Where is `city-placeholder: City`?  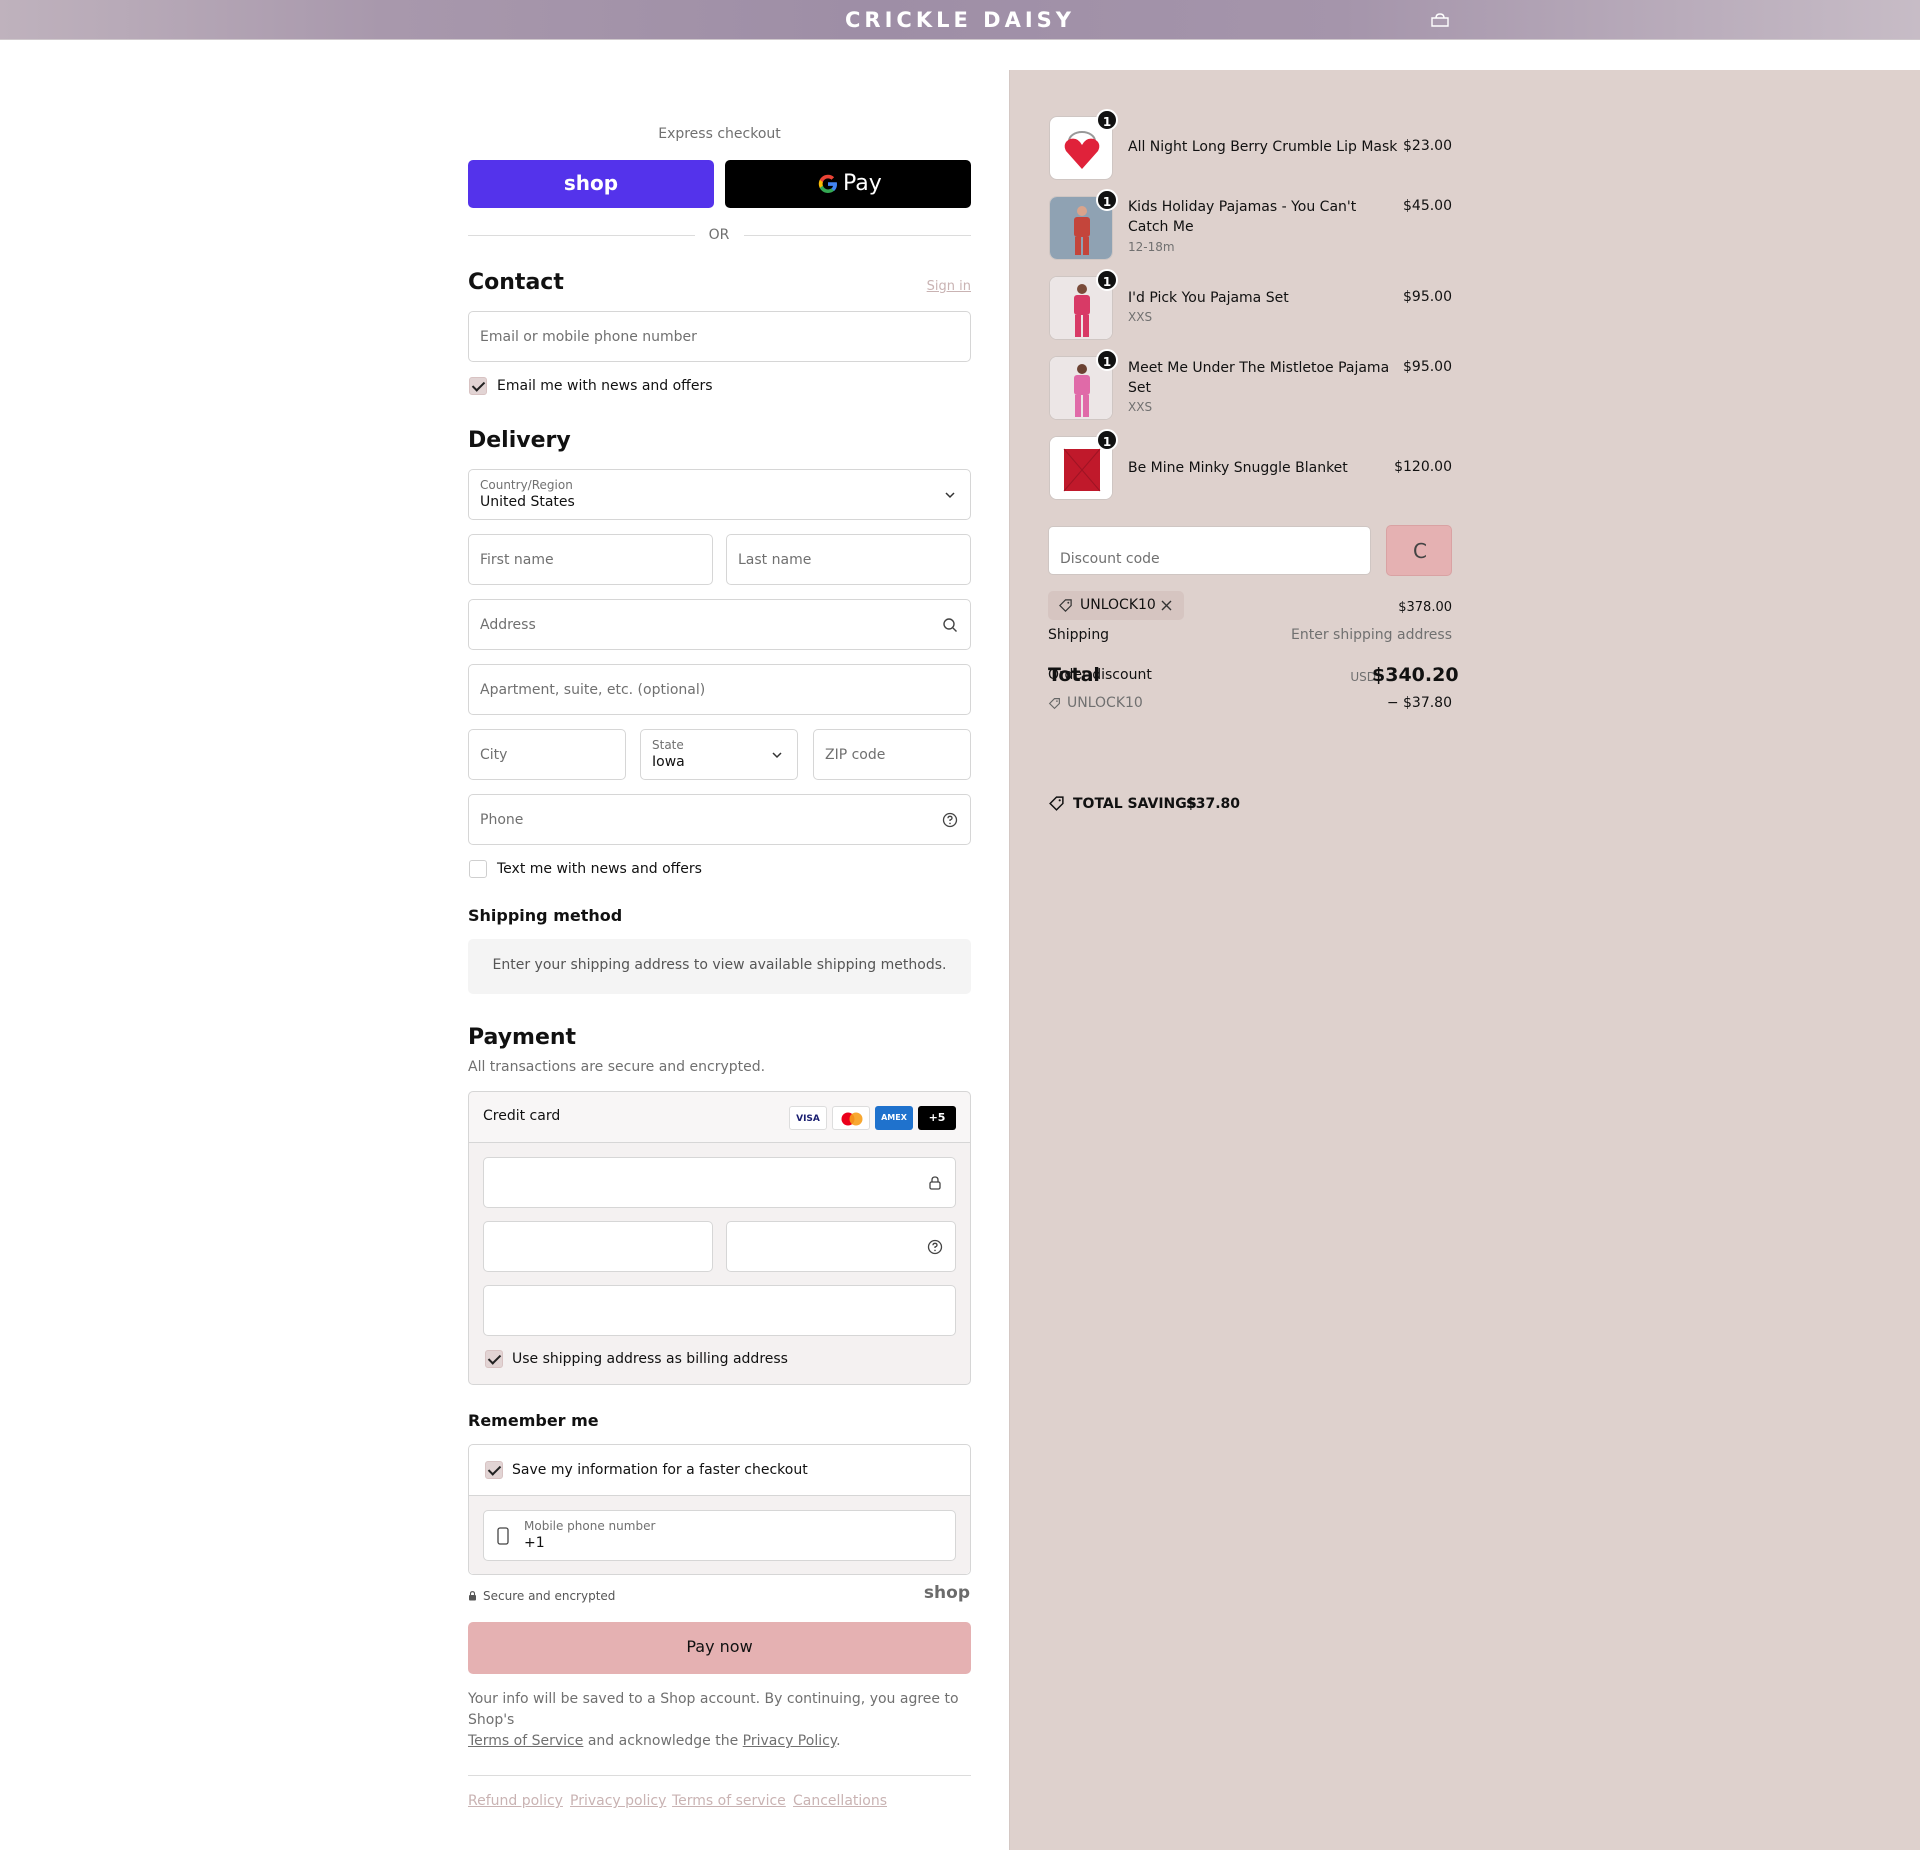 city-placeholder: City is located at coordinates (494, 754).